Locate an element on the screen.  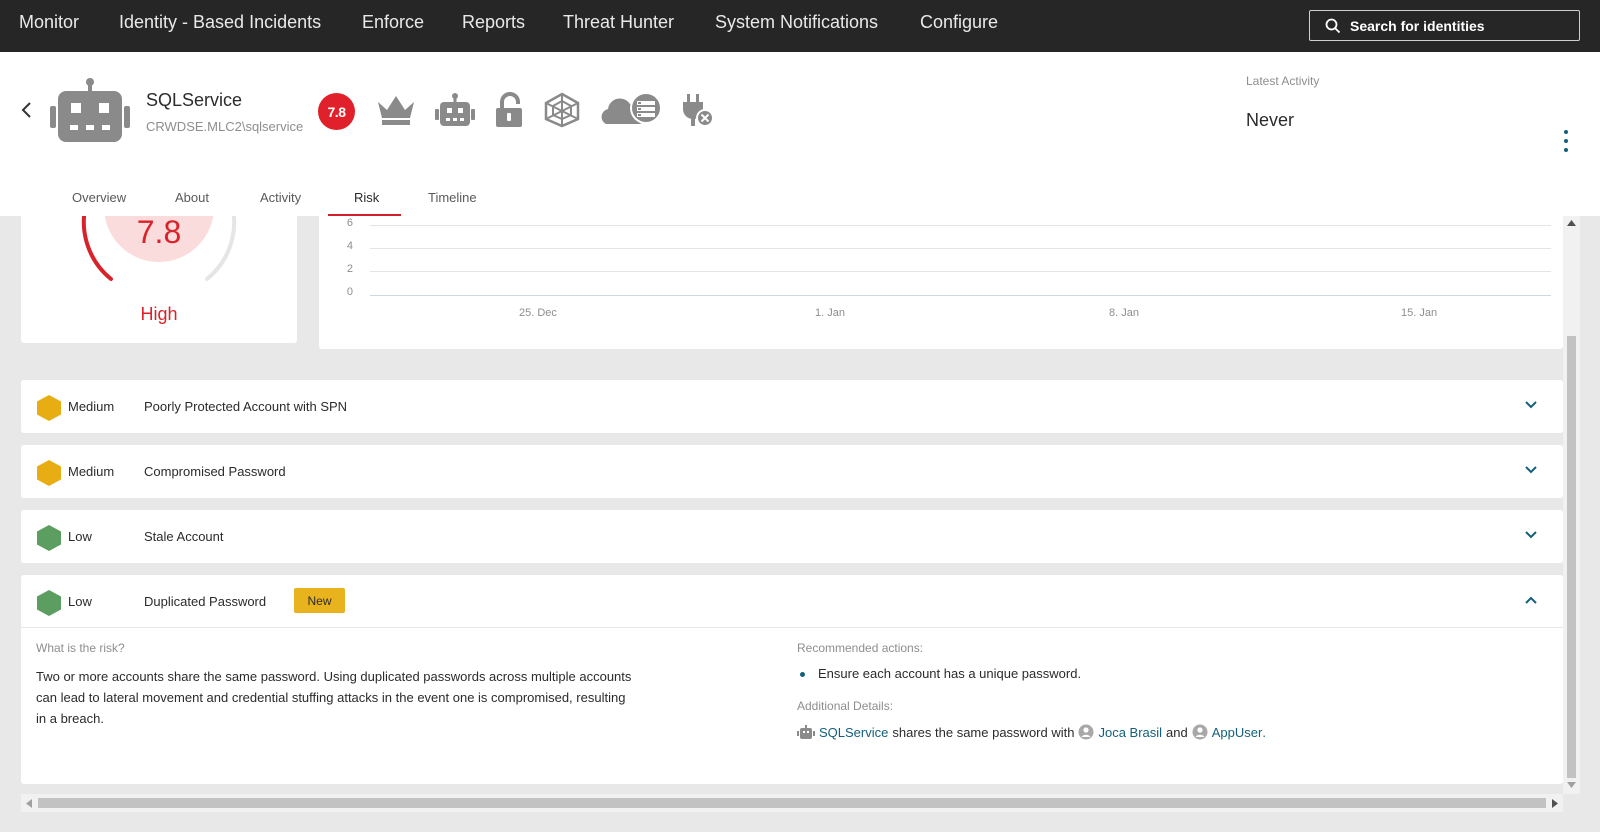
risk-chart: 6 4 2 0 25. Dec 1. Jan 8. Jan 15. Jan is located at coordinates (941, 282).